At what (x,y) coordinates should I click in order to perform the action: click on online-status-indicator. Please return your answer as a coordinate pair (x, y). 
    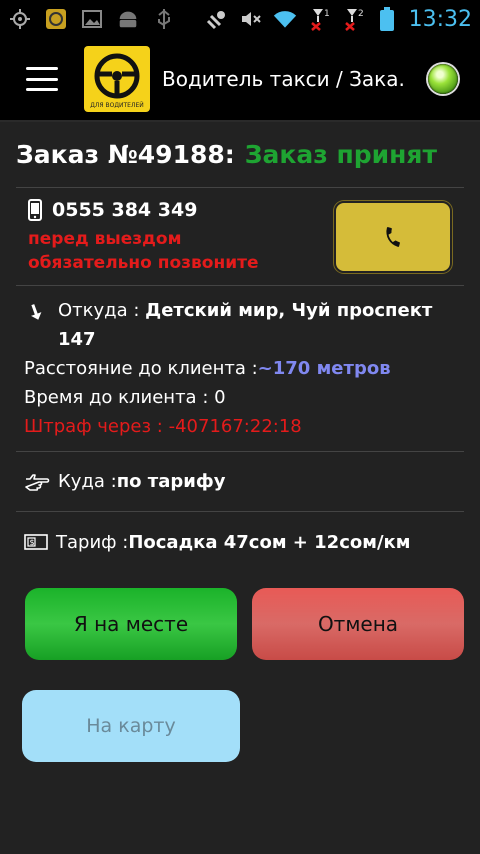
    Looking at the image, I should click on (443, 79).